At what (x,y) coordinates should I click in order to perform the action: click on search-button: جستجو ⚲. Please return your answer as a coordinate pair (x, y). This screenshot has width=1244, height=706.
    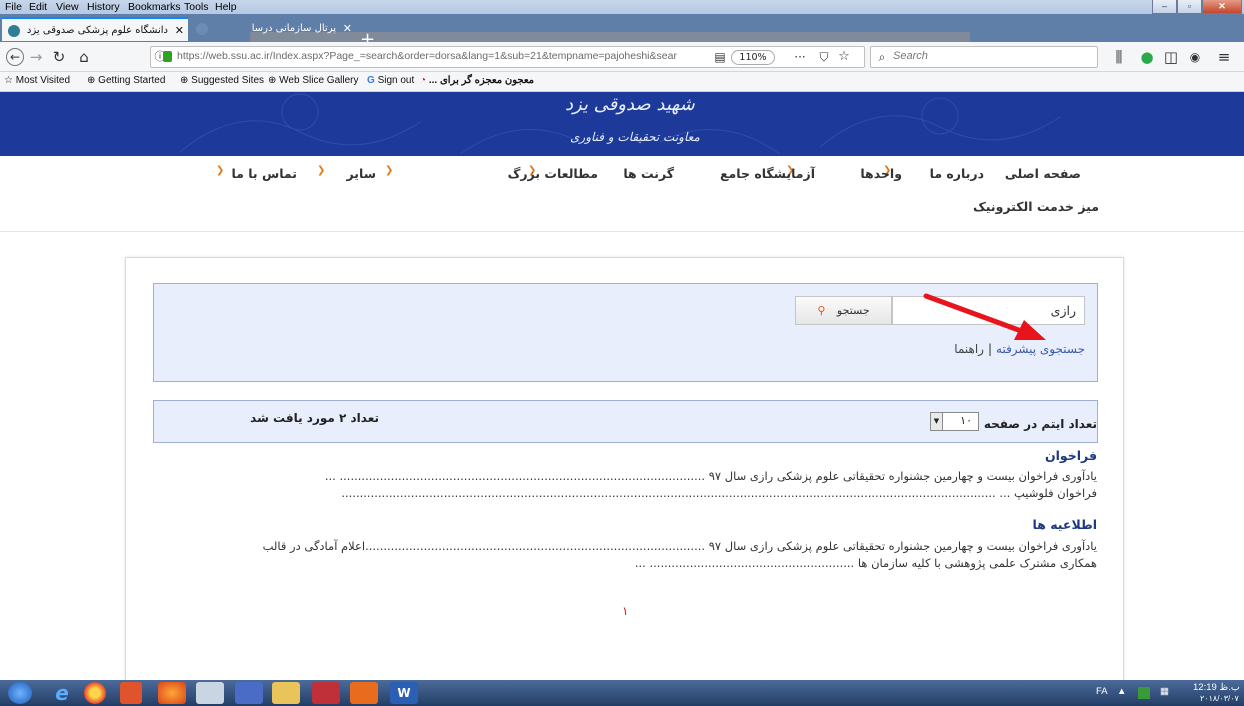
    Looking at the image, I should click on (843, 310).